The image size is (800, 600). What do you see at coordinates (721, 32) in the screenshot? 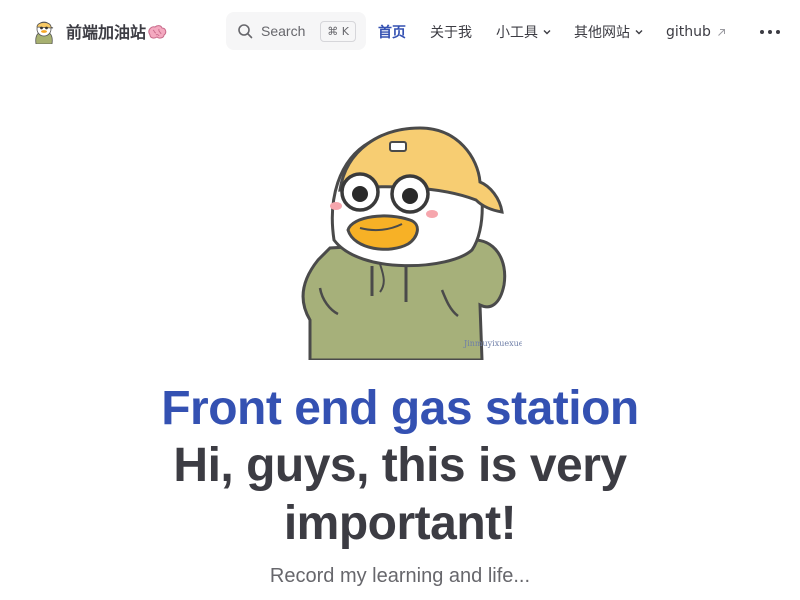
I see `external-link-icon` at bounding box center [721, 32].